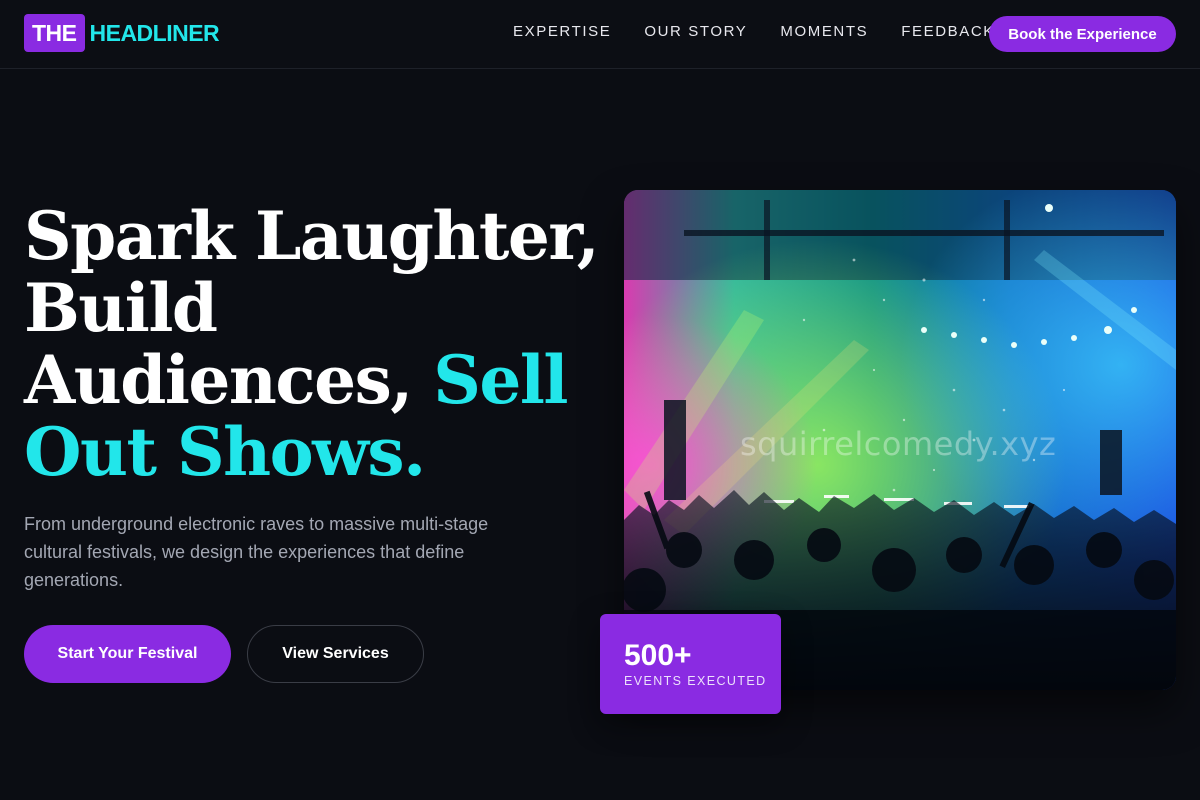  I want to click on logo-box: THE, so click(54, 33).